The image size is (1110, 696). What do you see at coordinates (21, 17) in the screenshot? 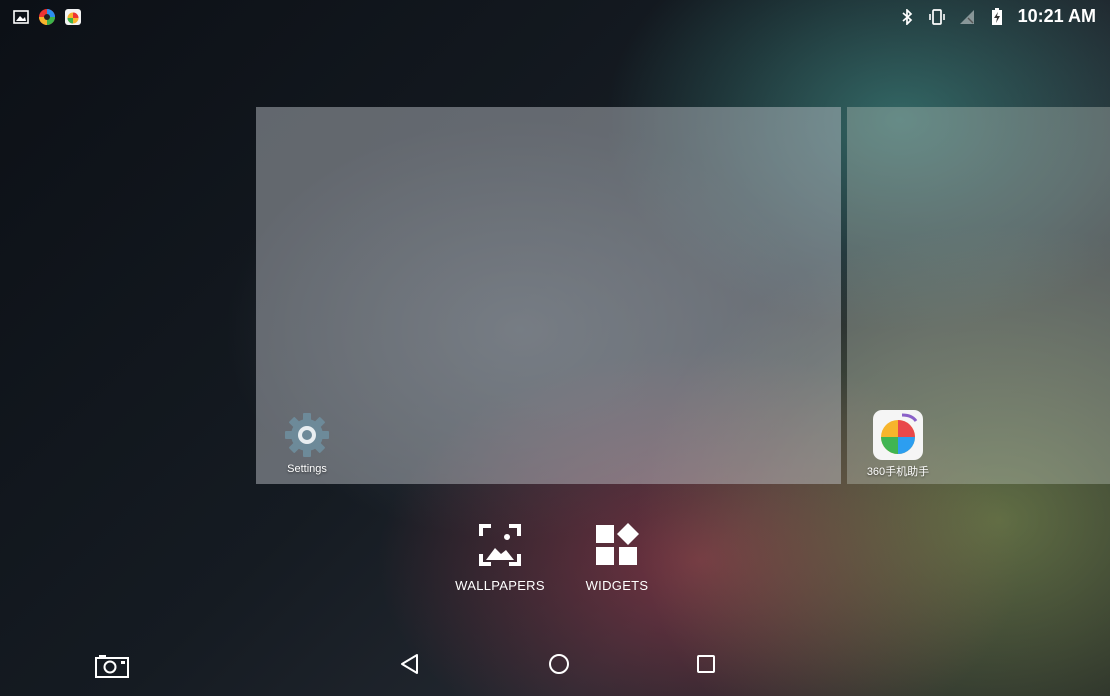
I see `image-notification-icon` at bounding box center [21, 17].